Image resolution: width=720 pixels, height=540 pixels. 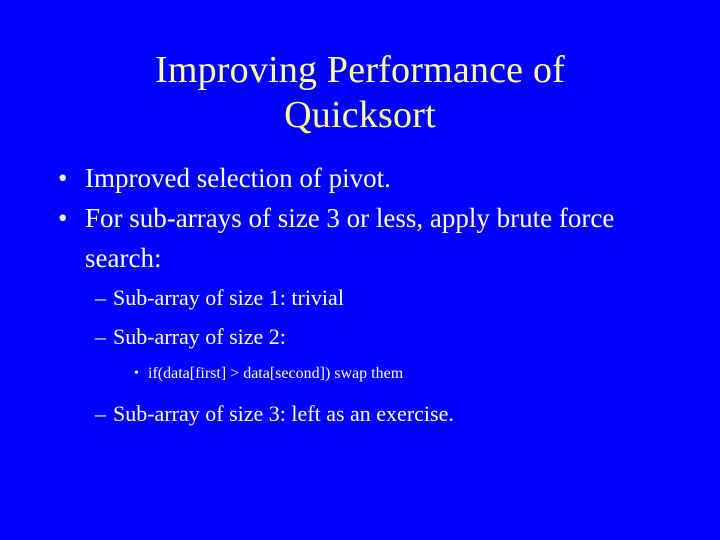 What do you see at coordinates (199, 336) in the screenshot?
I see `bullet-level2-text: Sub-array of size 2:` at bounding box center [199, 336].